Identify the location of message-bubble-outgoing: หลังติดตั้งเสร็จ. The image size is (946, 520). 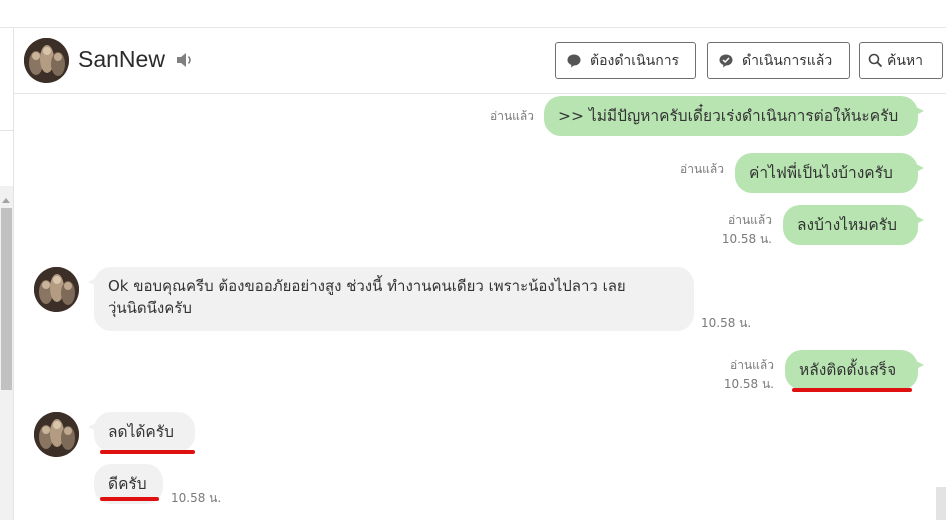
(854, 370).